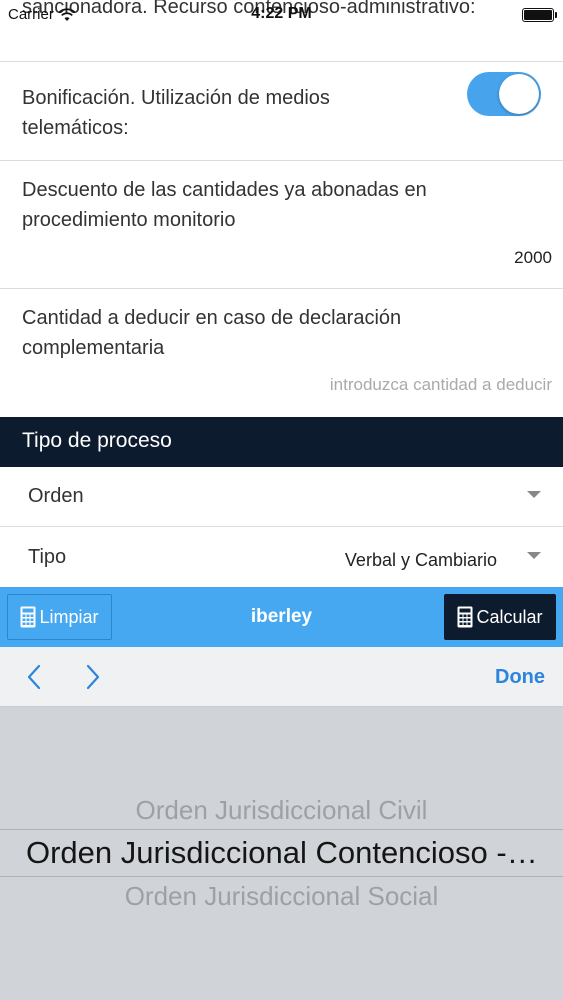  What do you see at coordinates (69, 616) in the screenshot?
I see `limpiar-label: Limpiar` at bounding box center [69, 616].